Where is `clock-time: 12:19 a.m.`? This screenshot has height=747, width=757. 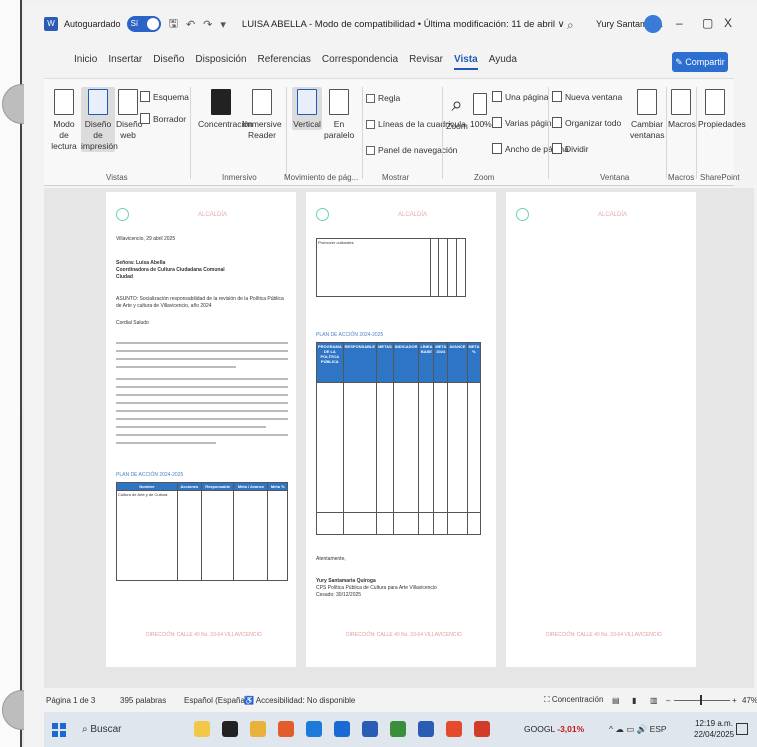
clock-time: 12:19 a.m. is located at coordinates (714, 723).